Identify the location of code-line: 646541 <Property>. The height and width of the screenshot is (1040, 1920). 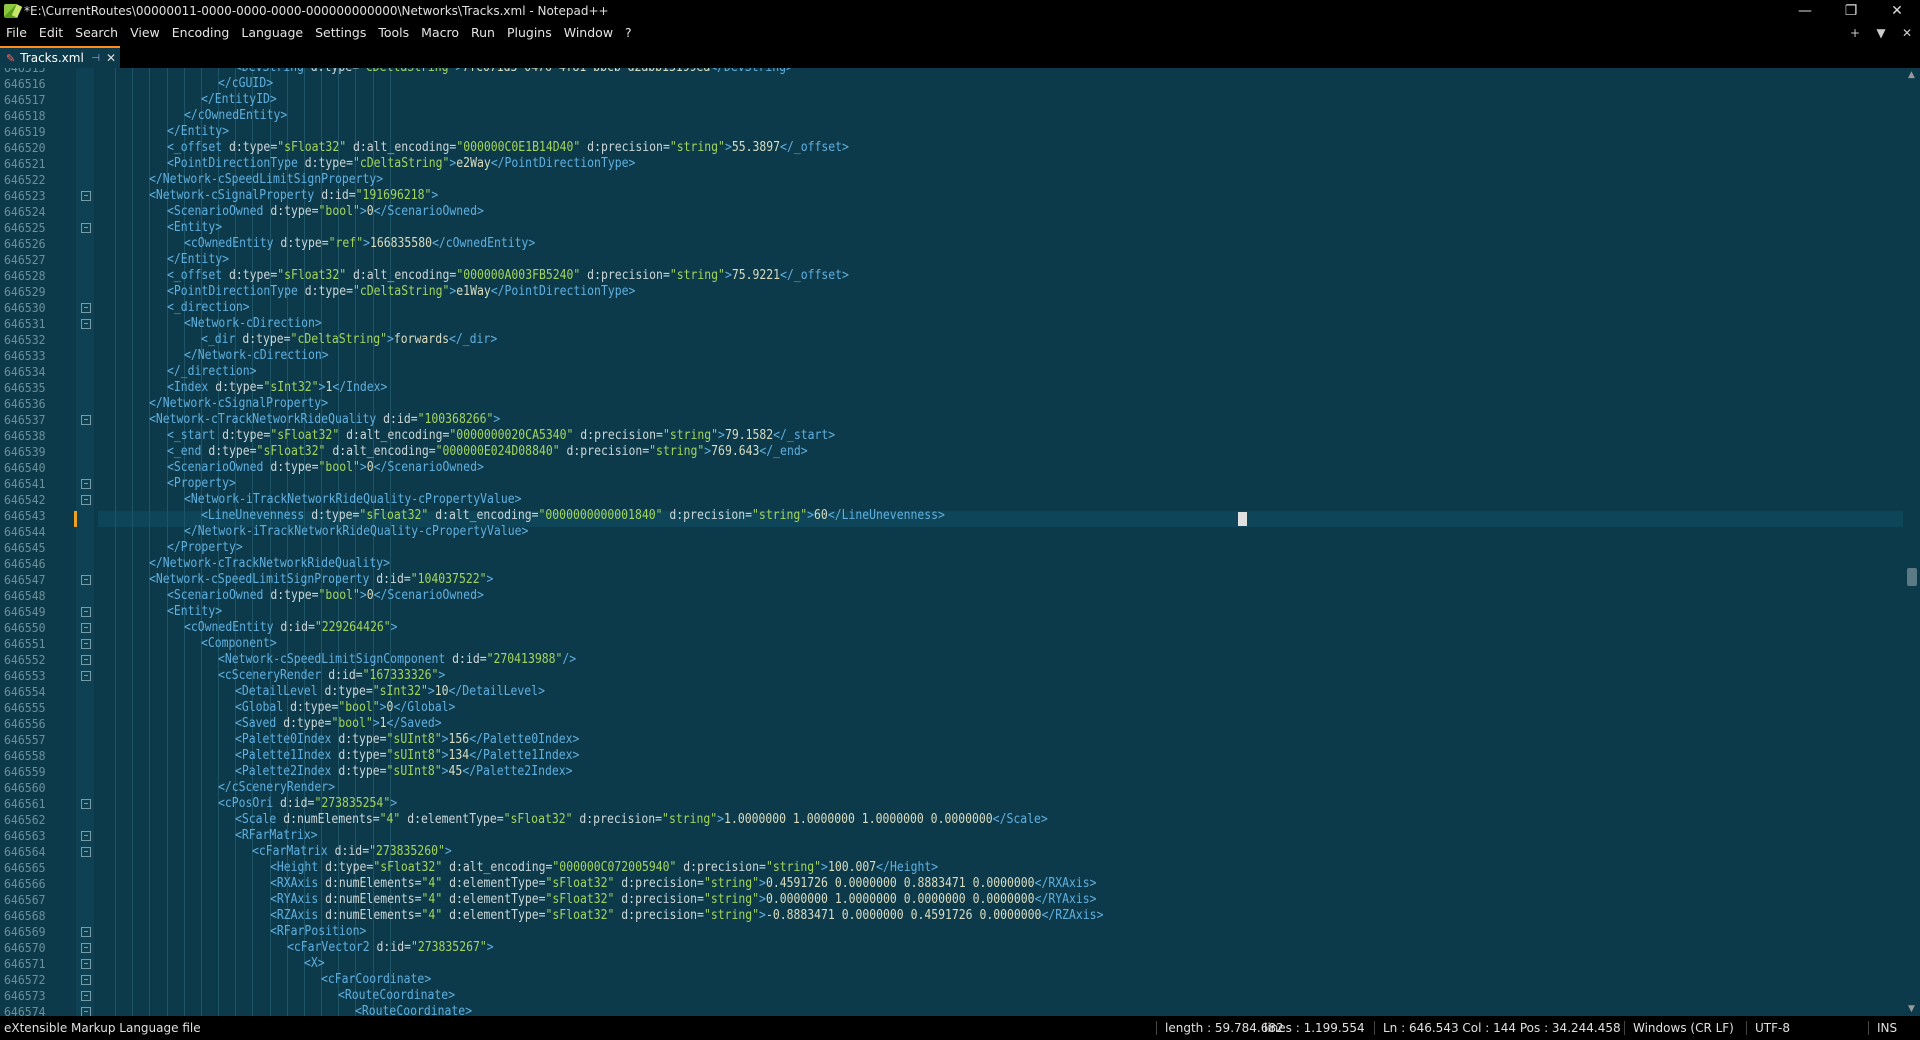
(952, 484).